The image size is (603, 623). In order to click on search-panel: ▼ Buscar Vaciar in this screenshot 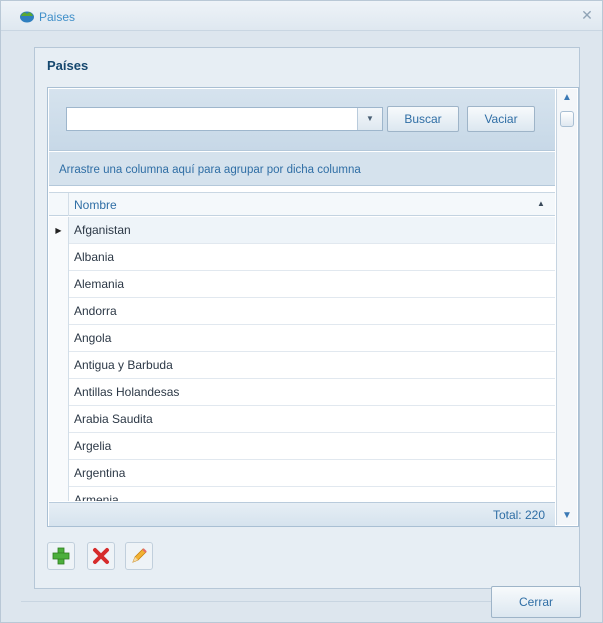, I will do `click(302, 120)`.